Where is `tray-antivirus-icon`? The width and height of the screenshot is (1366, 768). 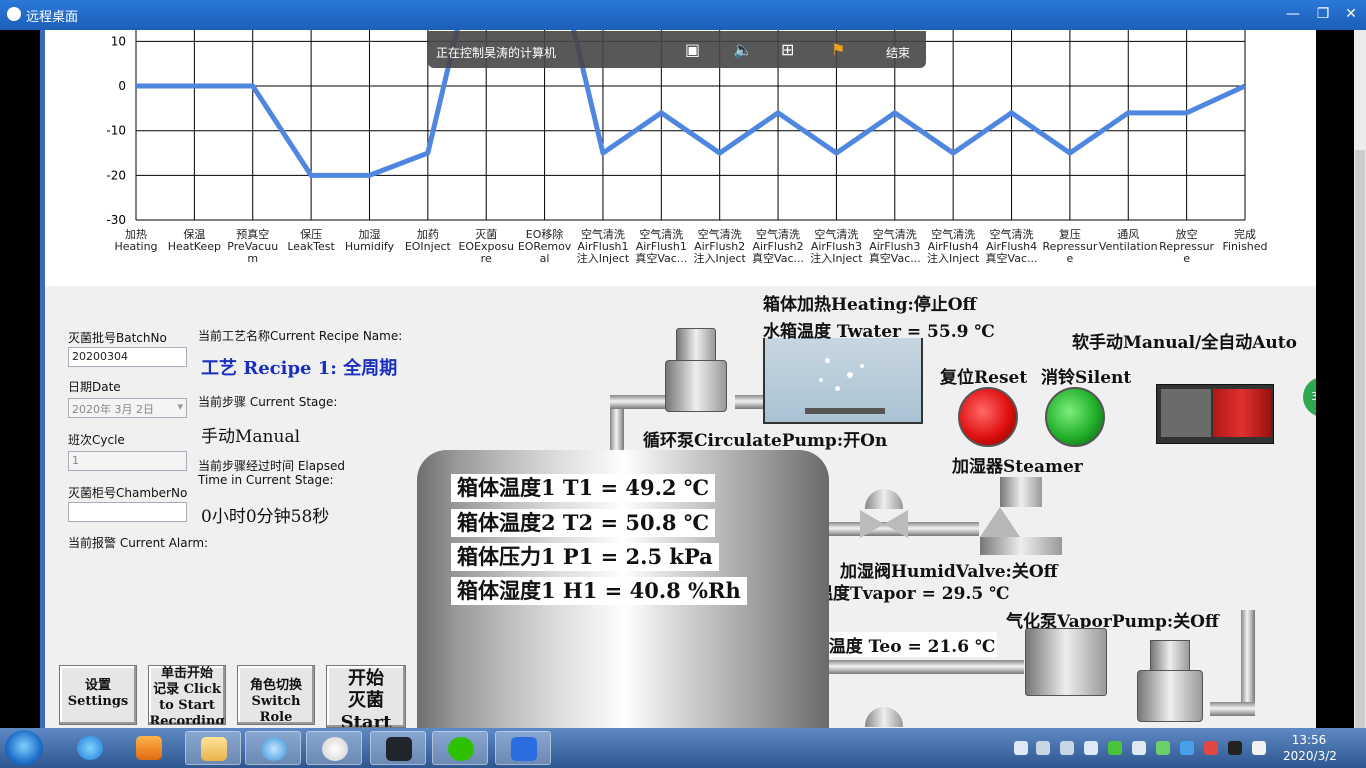
tray-antivirus-icon is located at coordinates (1211, 748).